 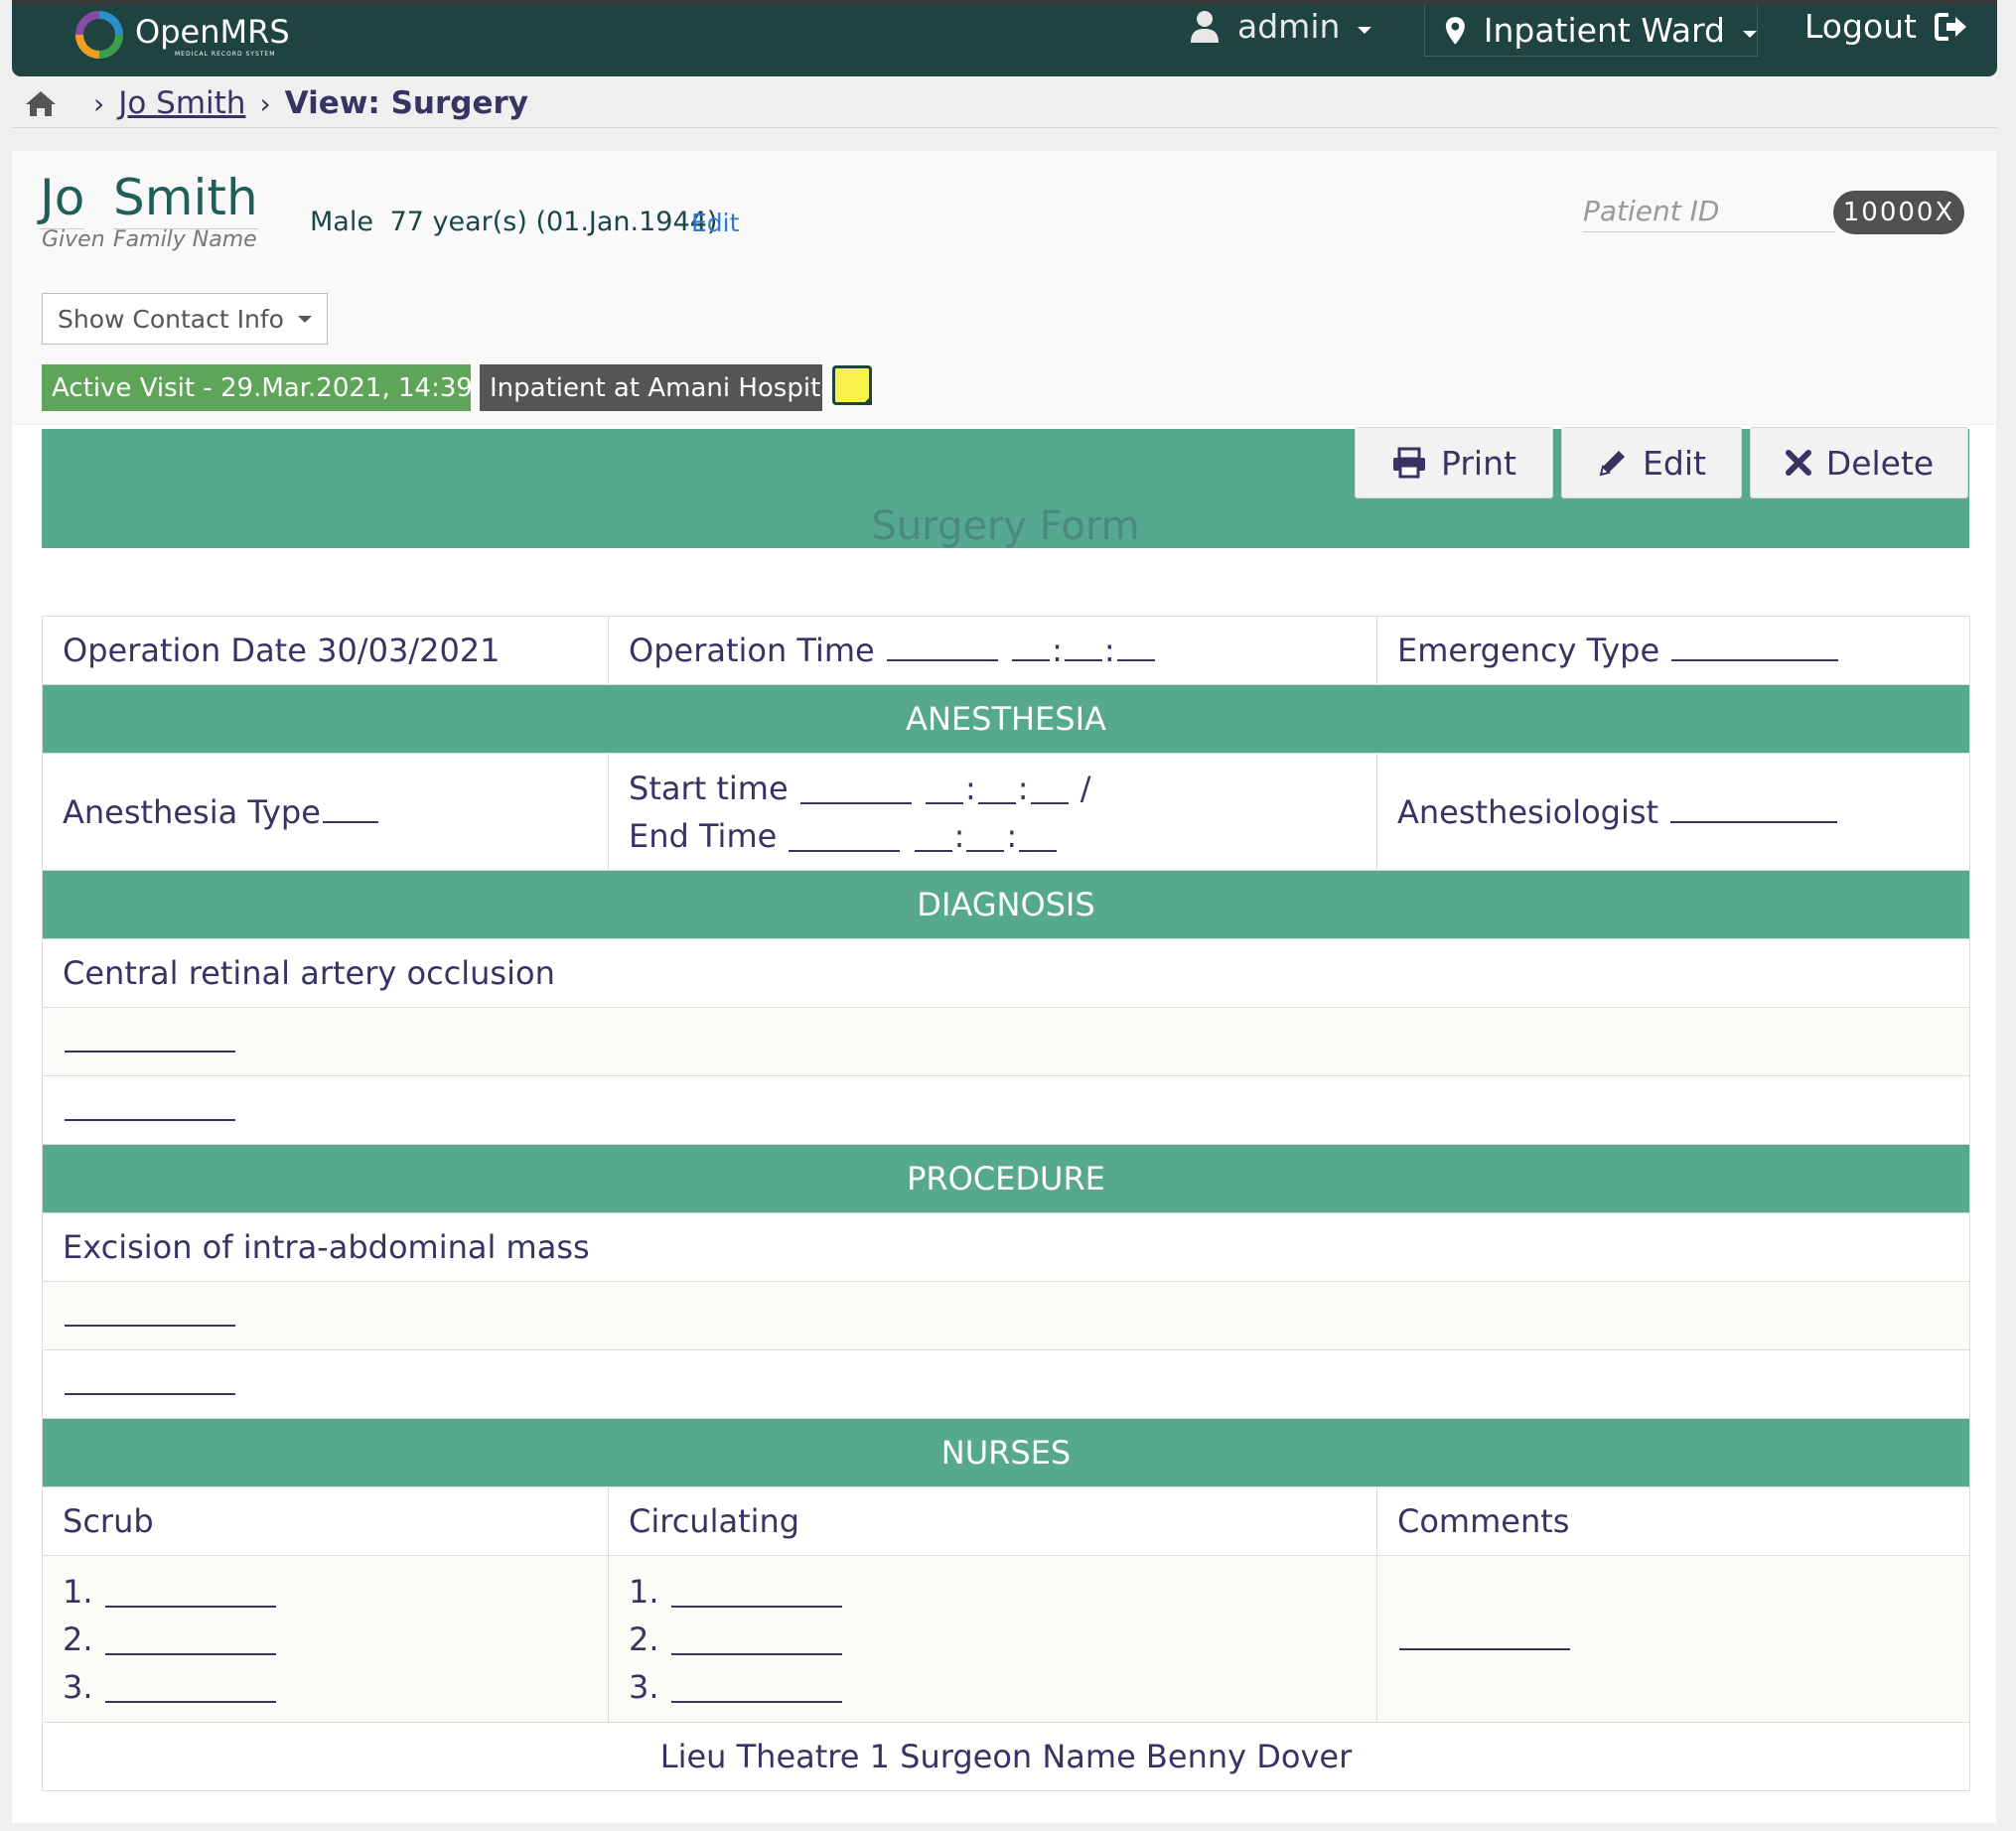 What do you see at coordinates (406, 103) in the screenshot?
I see `breadcrumb-current: View: Surgery` at bounding box center [406, 103].